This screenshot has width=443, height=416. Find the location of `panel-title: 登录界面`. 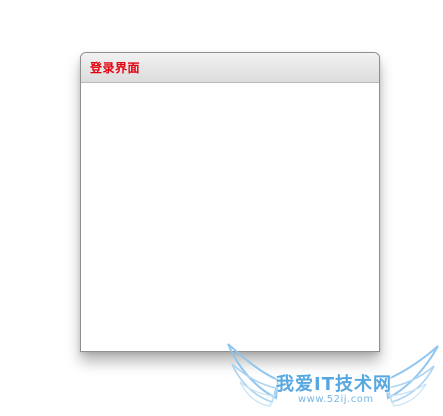

panel-title: 登录界面 is located at coordinates (115, 68).